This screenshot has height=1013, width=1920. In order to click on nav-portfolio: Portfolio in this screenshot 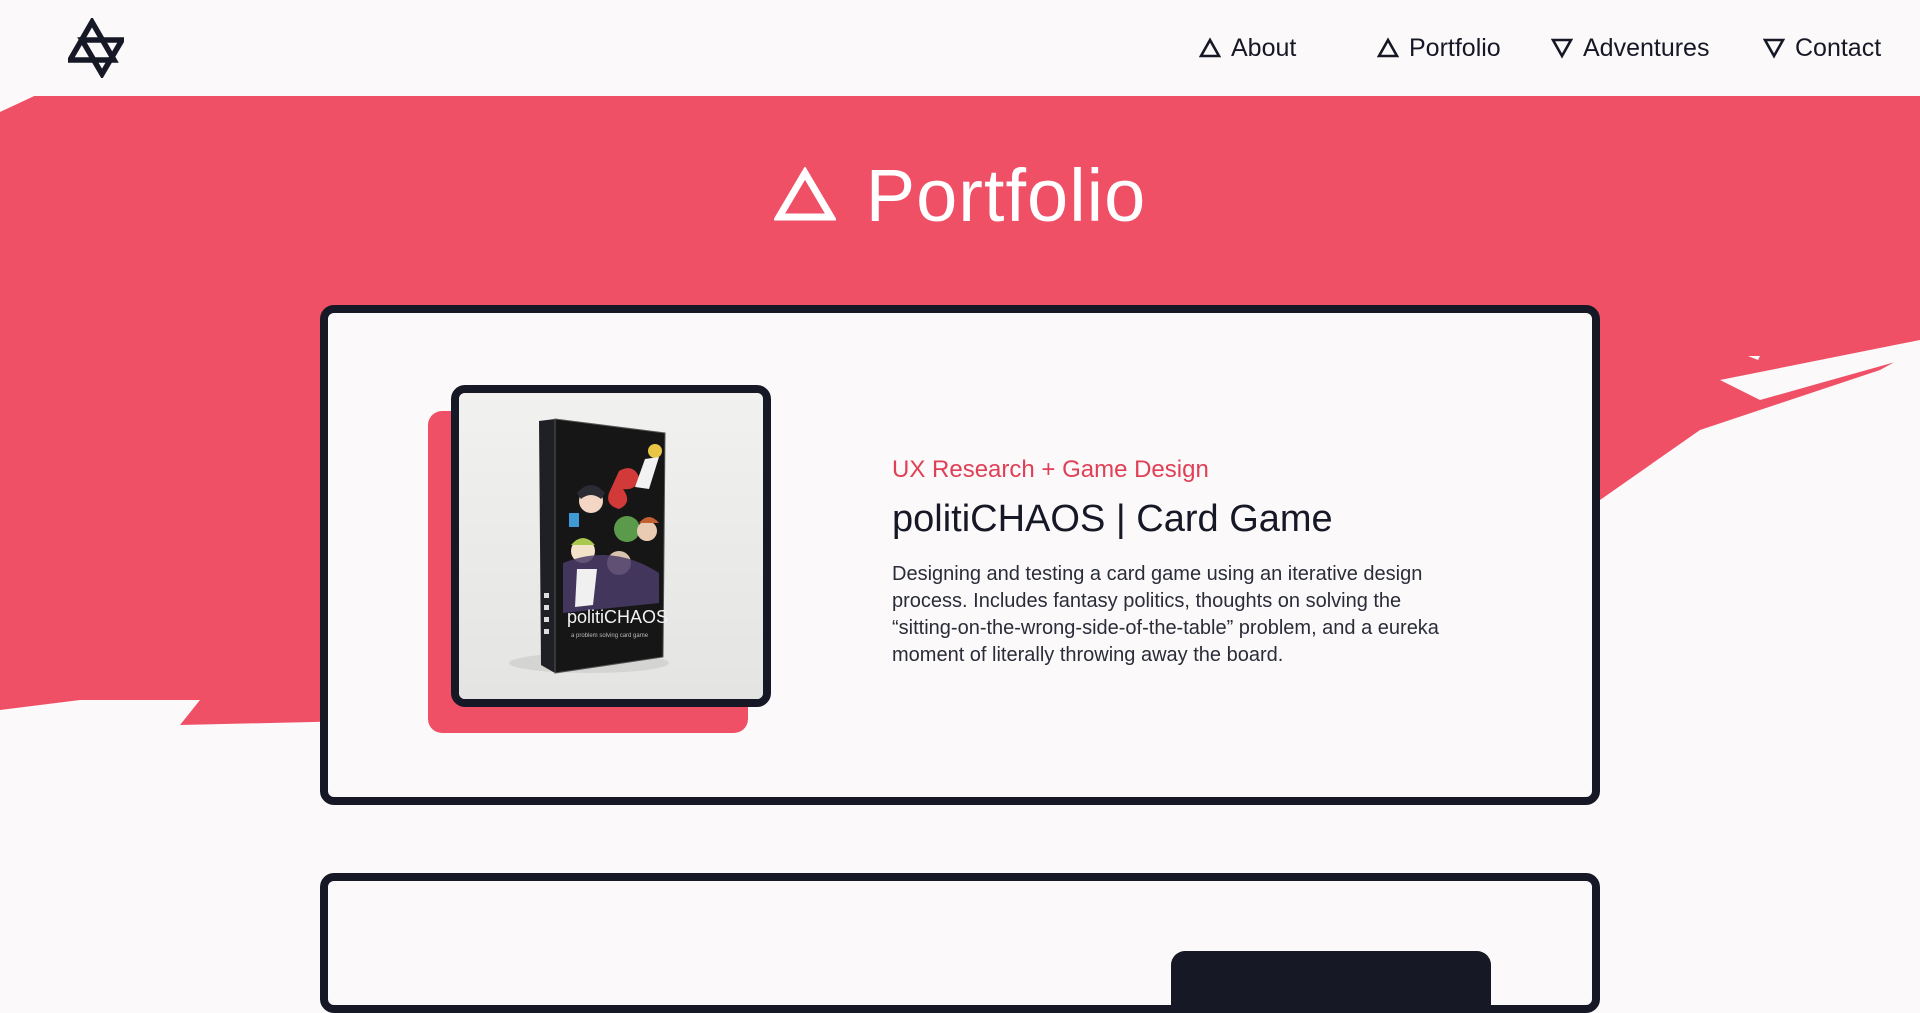, I will do `click(1439, 48)`.